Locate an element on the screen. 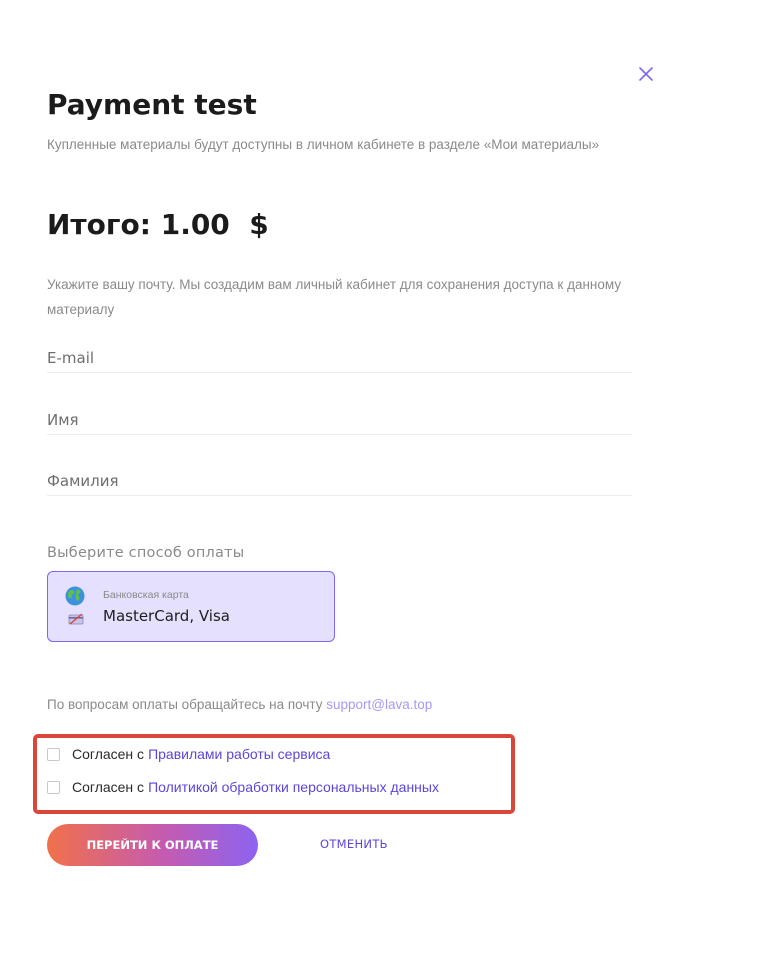 The image size is (782, 966). card-icon is located at coordinates (76, 619).